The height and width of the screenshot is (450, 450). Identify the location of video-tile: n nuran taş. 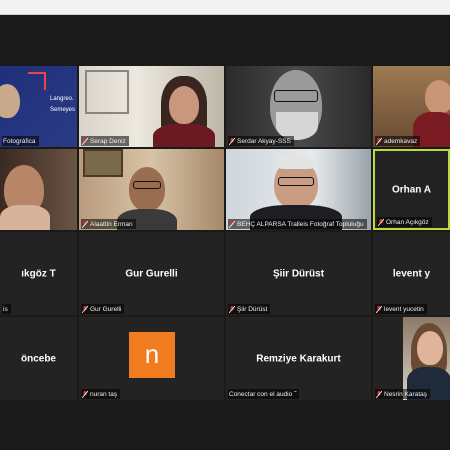
(151, 358).